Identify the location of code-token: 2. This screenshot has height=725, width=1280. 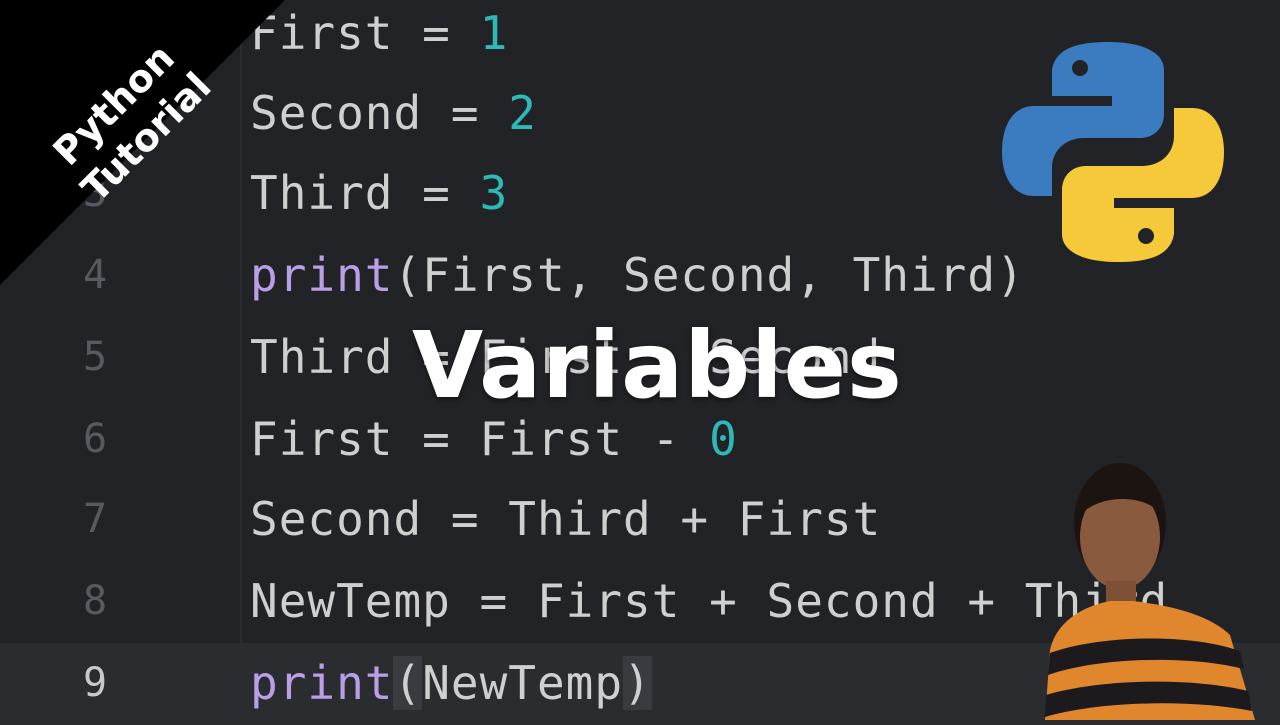
(522, 113).